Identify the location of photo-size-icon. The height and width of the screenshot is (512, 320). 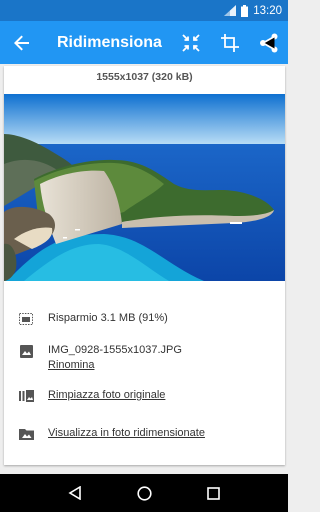
(26, 319).